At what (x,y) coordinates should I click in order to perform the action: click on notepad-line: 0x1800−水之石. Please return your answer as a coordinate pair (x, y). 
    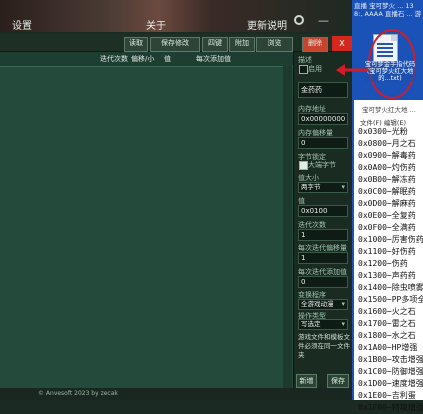
    Looking at the image, I should click on (387, 335).